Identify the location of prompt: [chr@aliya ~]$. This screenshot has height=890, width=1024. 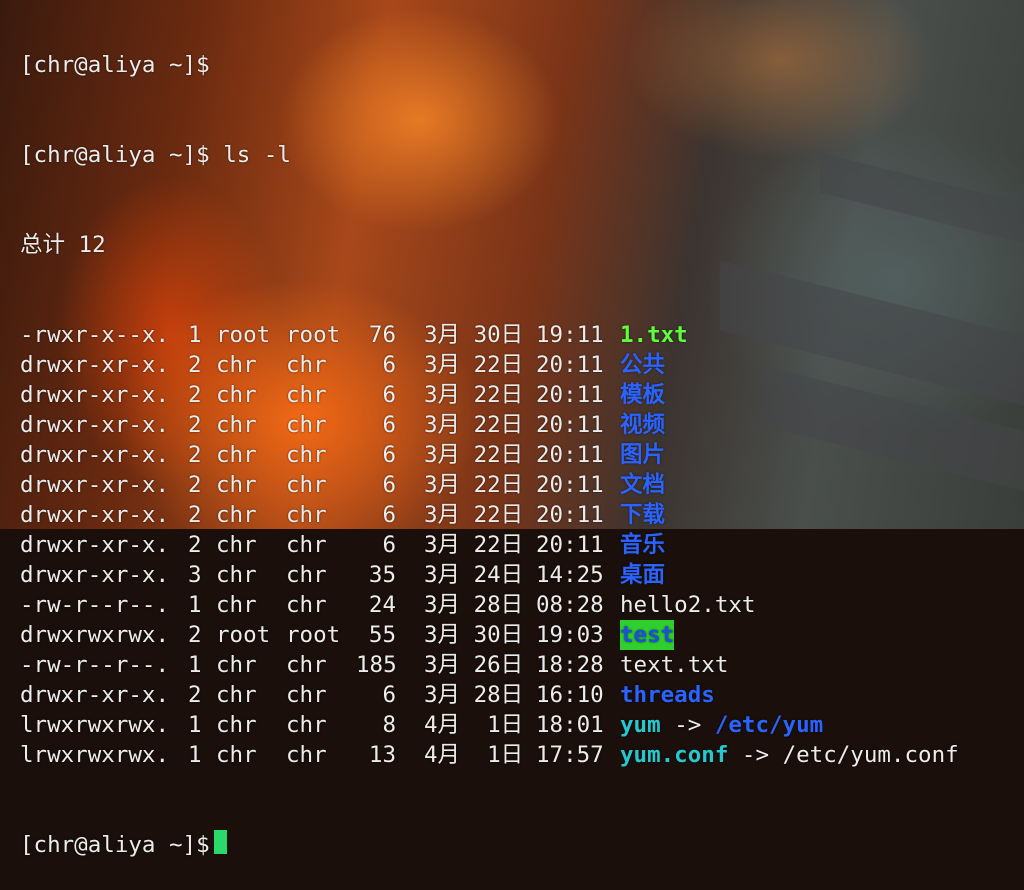
(115, 845).